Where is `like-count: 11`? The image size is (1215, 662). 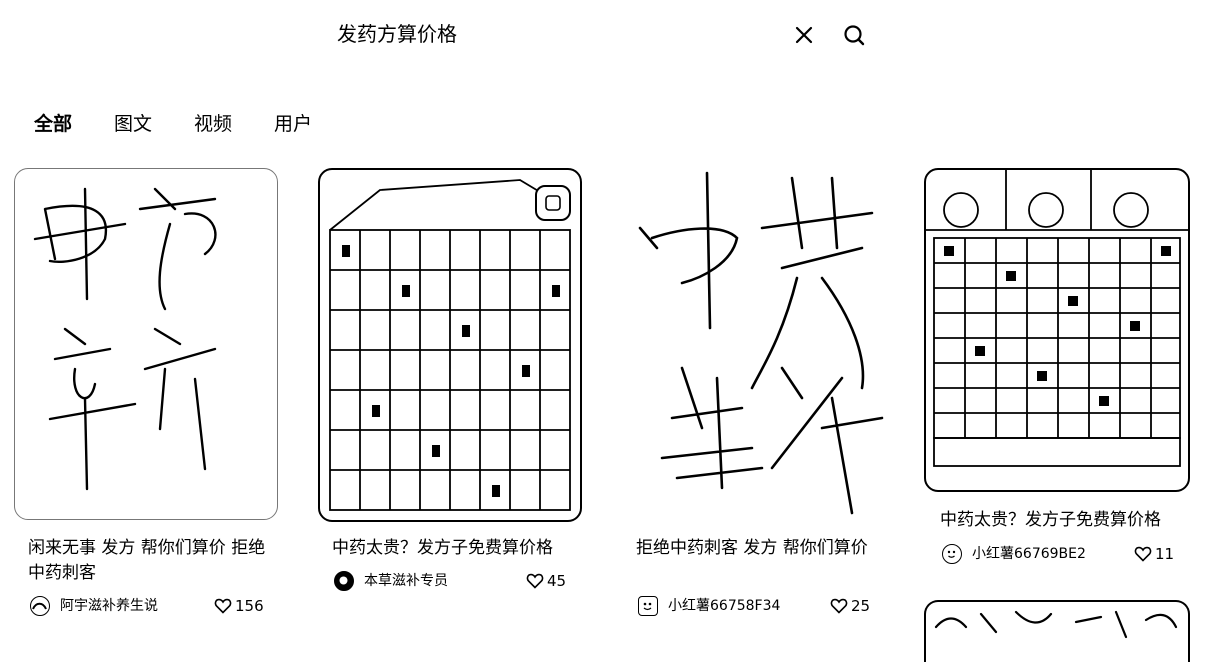
like-count: 11 is located at coordinates (1165, 554).